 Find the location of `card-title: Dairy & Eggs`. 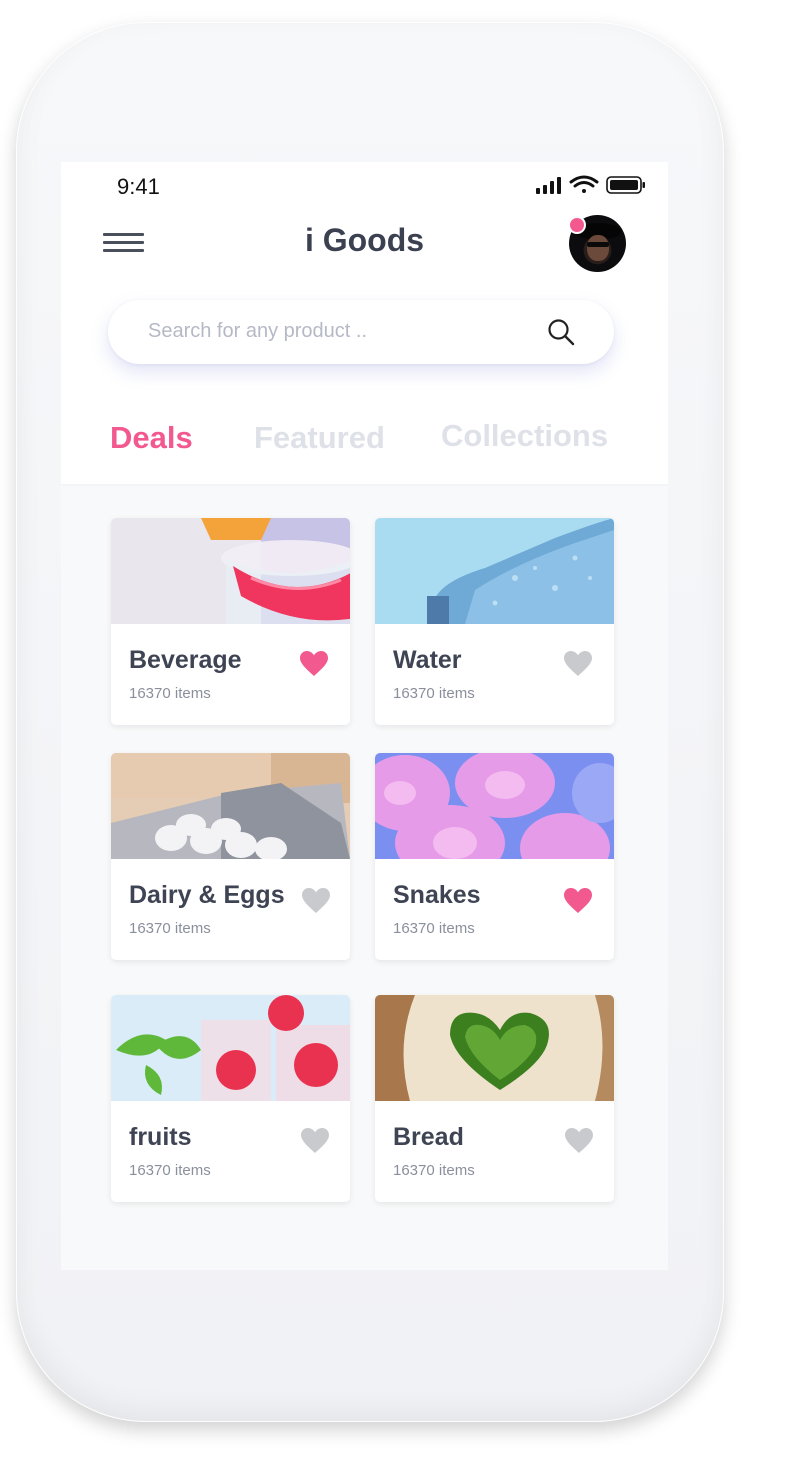

card-title: Dairy & Eggs is located at coordinates (207, 895).